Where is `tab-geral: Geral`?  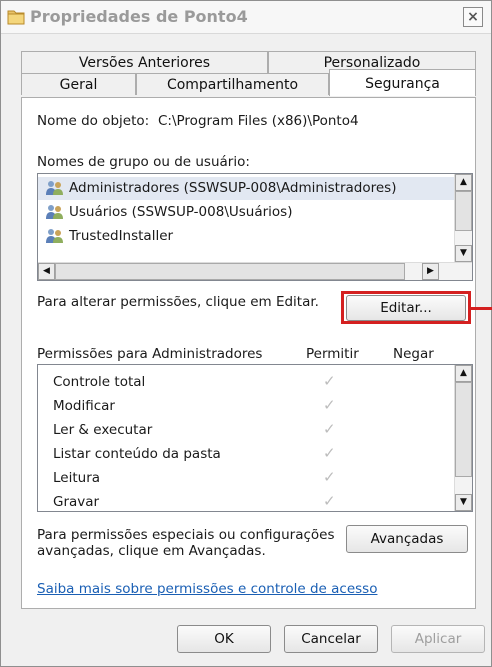
tab-geral: Geral is located at coordinates (78, 84).